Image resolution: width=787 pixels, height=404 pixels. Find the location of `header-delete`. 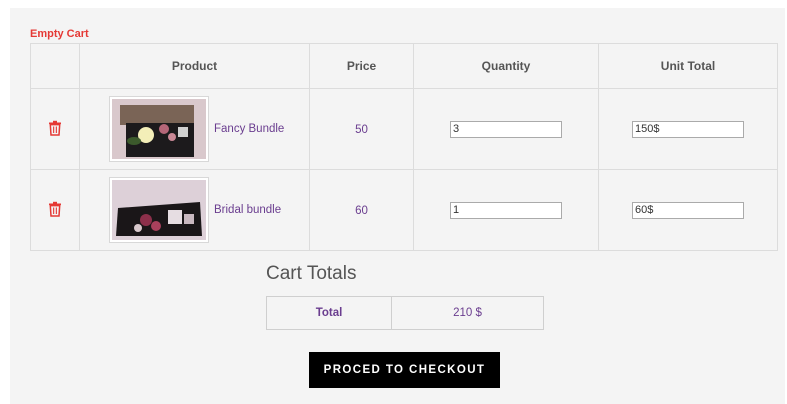

header-delete is located at coordinates (55, 66).